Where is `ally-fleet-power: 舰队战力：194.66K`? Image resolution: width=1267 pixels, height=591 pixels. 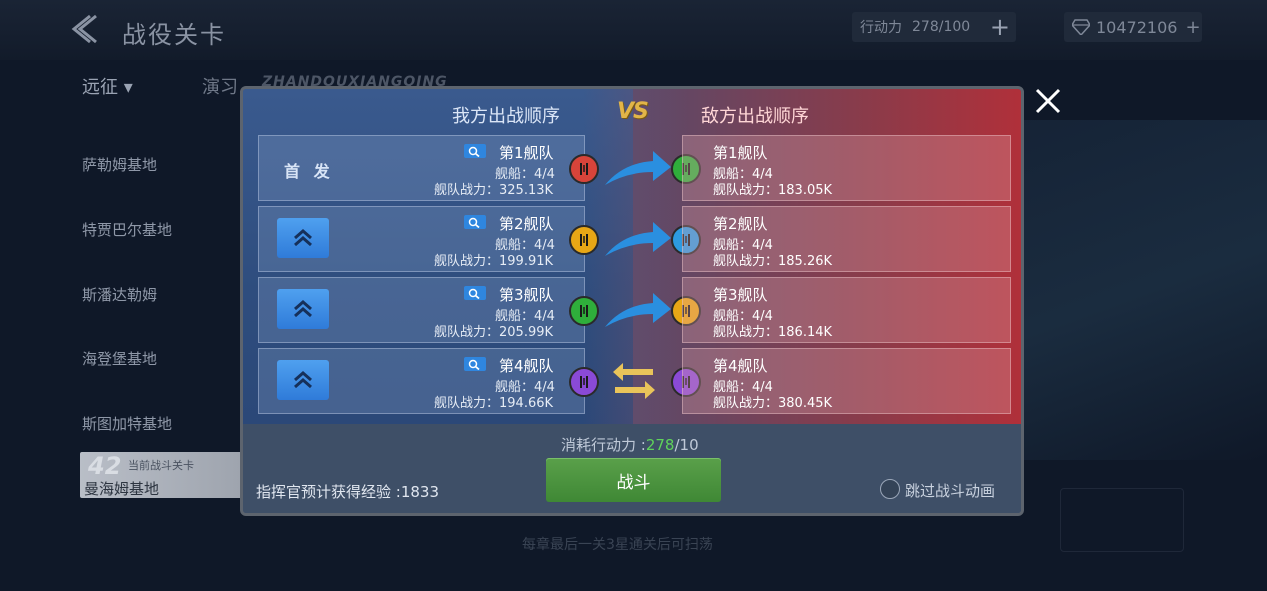 ally-fleet-power: 舰队战力：194.66K is located at coordinates (494, 403).